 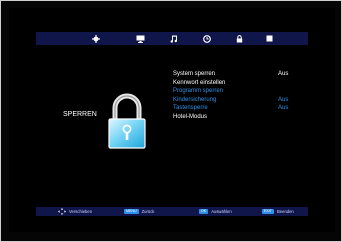 I want to click on menu-title: SPERREN, so click(x=80, y=114).